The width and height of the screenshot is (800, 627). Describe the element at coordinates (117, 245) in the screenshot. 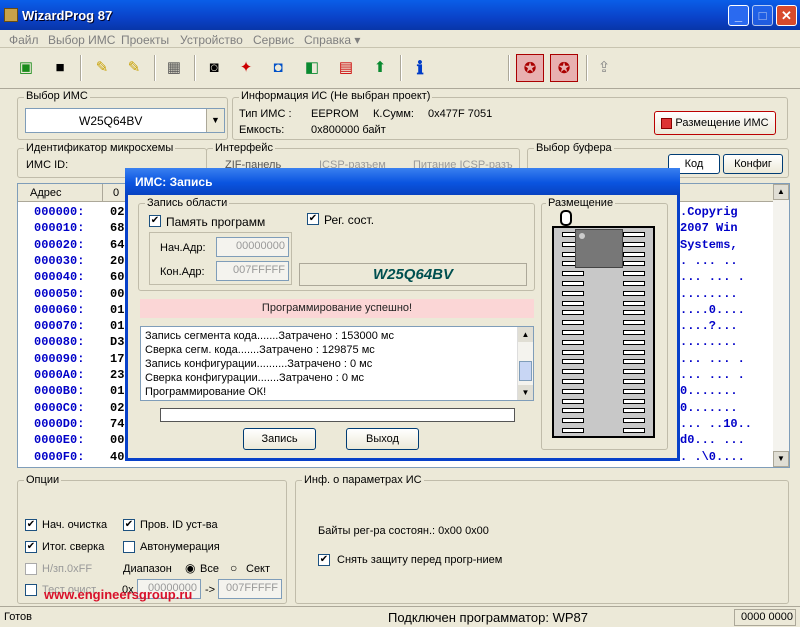

I see `hex-row-data: 64` at that location.